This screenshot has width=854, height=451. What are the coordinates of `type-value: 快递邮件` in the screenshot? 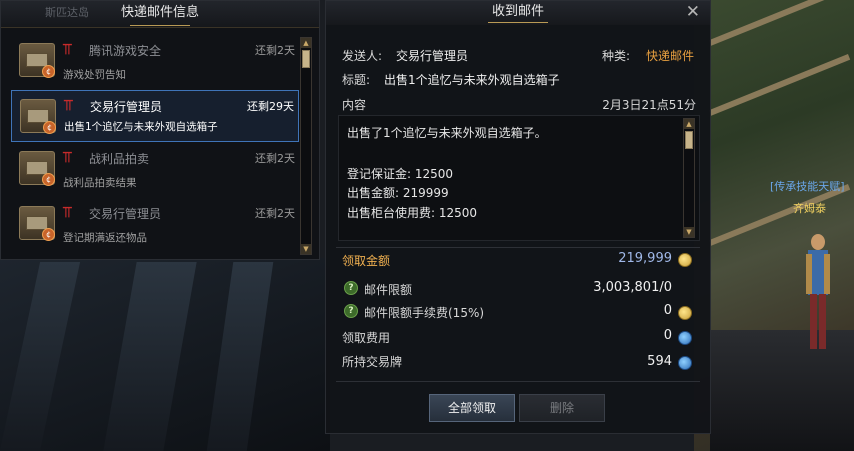 It's located at (670, 56).